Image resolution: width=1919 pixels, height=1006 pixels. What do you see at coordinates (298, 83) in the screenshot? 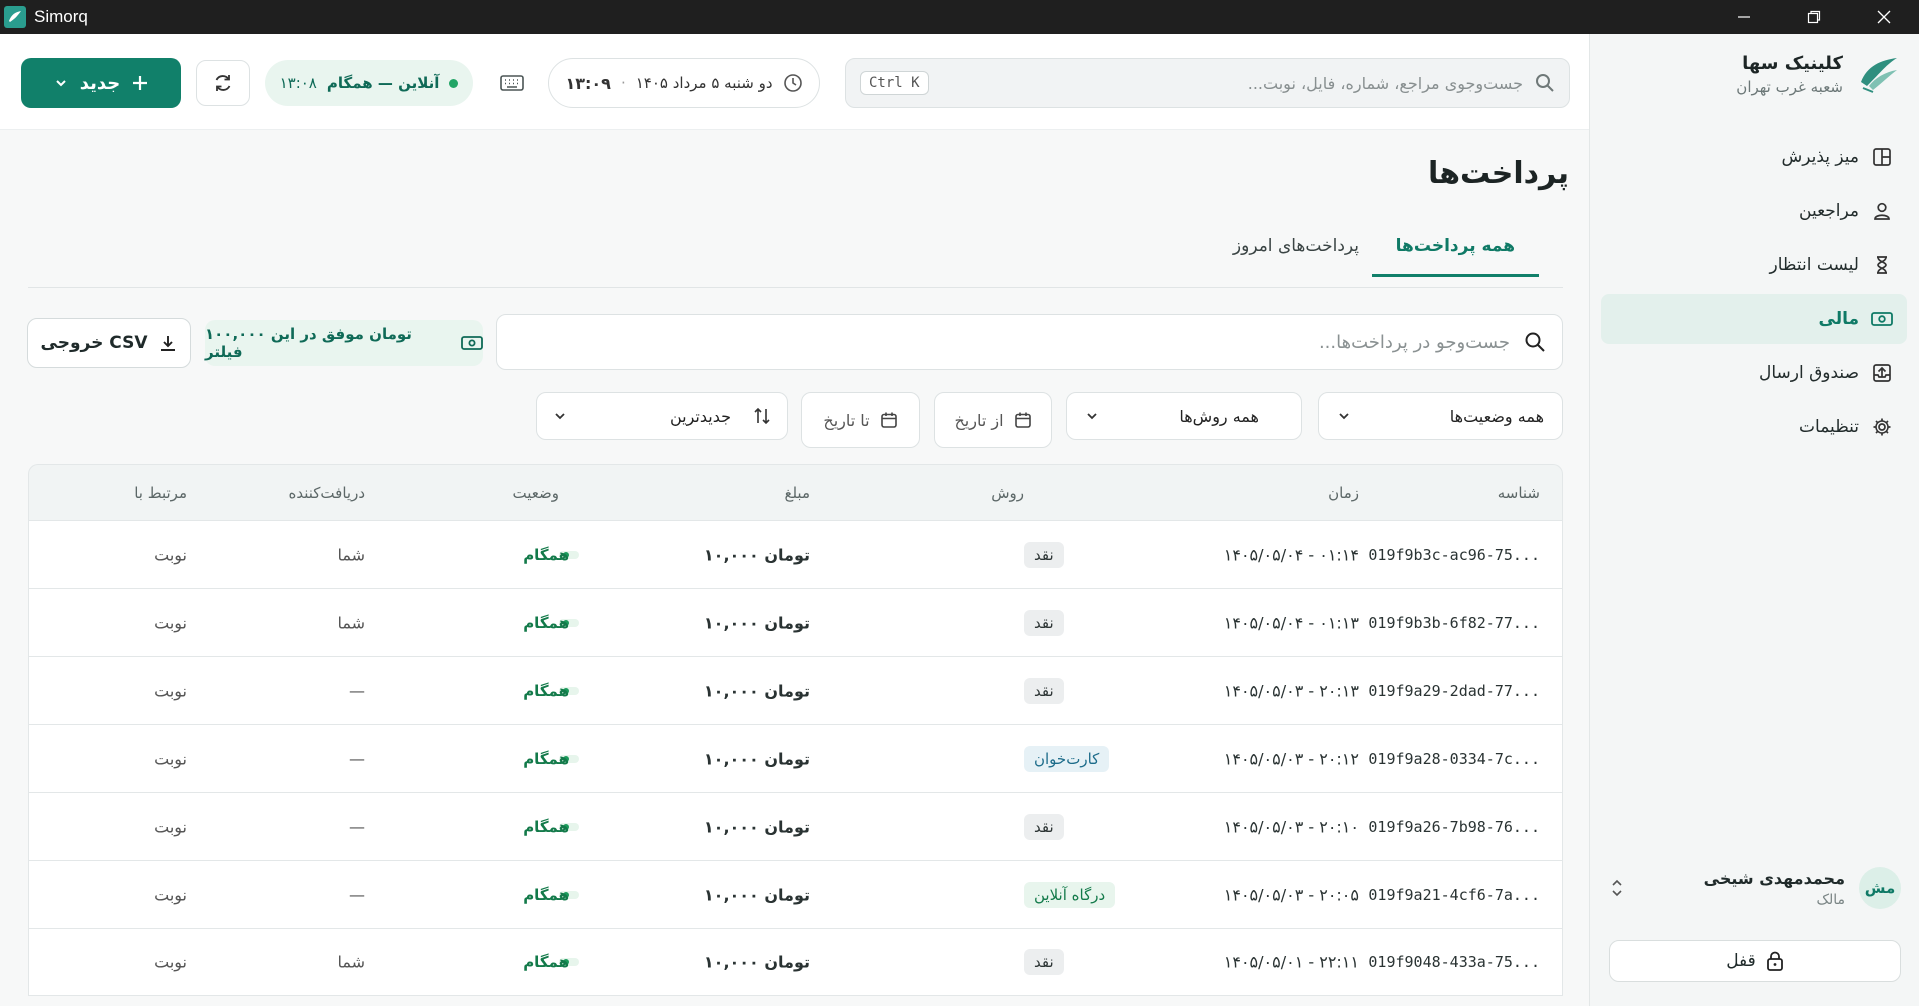
I see `sync-status-time: ۱۳:۰۸` at bounding box center [298, 83].